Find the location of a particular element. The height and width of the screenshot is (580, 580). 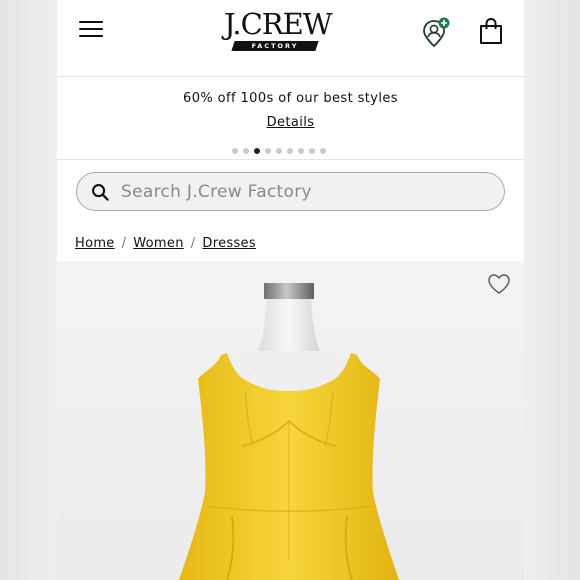

promo-details-link: Details is located at coordinates (291, 122).